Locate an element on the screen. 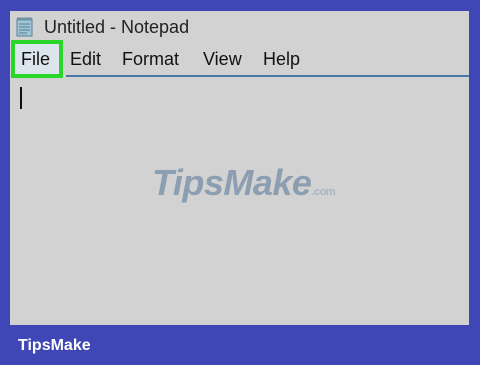  notepad-icon is located at coordinates (24, 27).